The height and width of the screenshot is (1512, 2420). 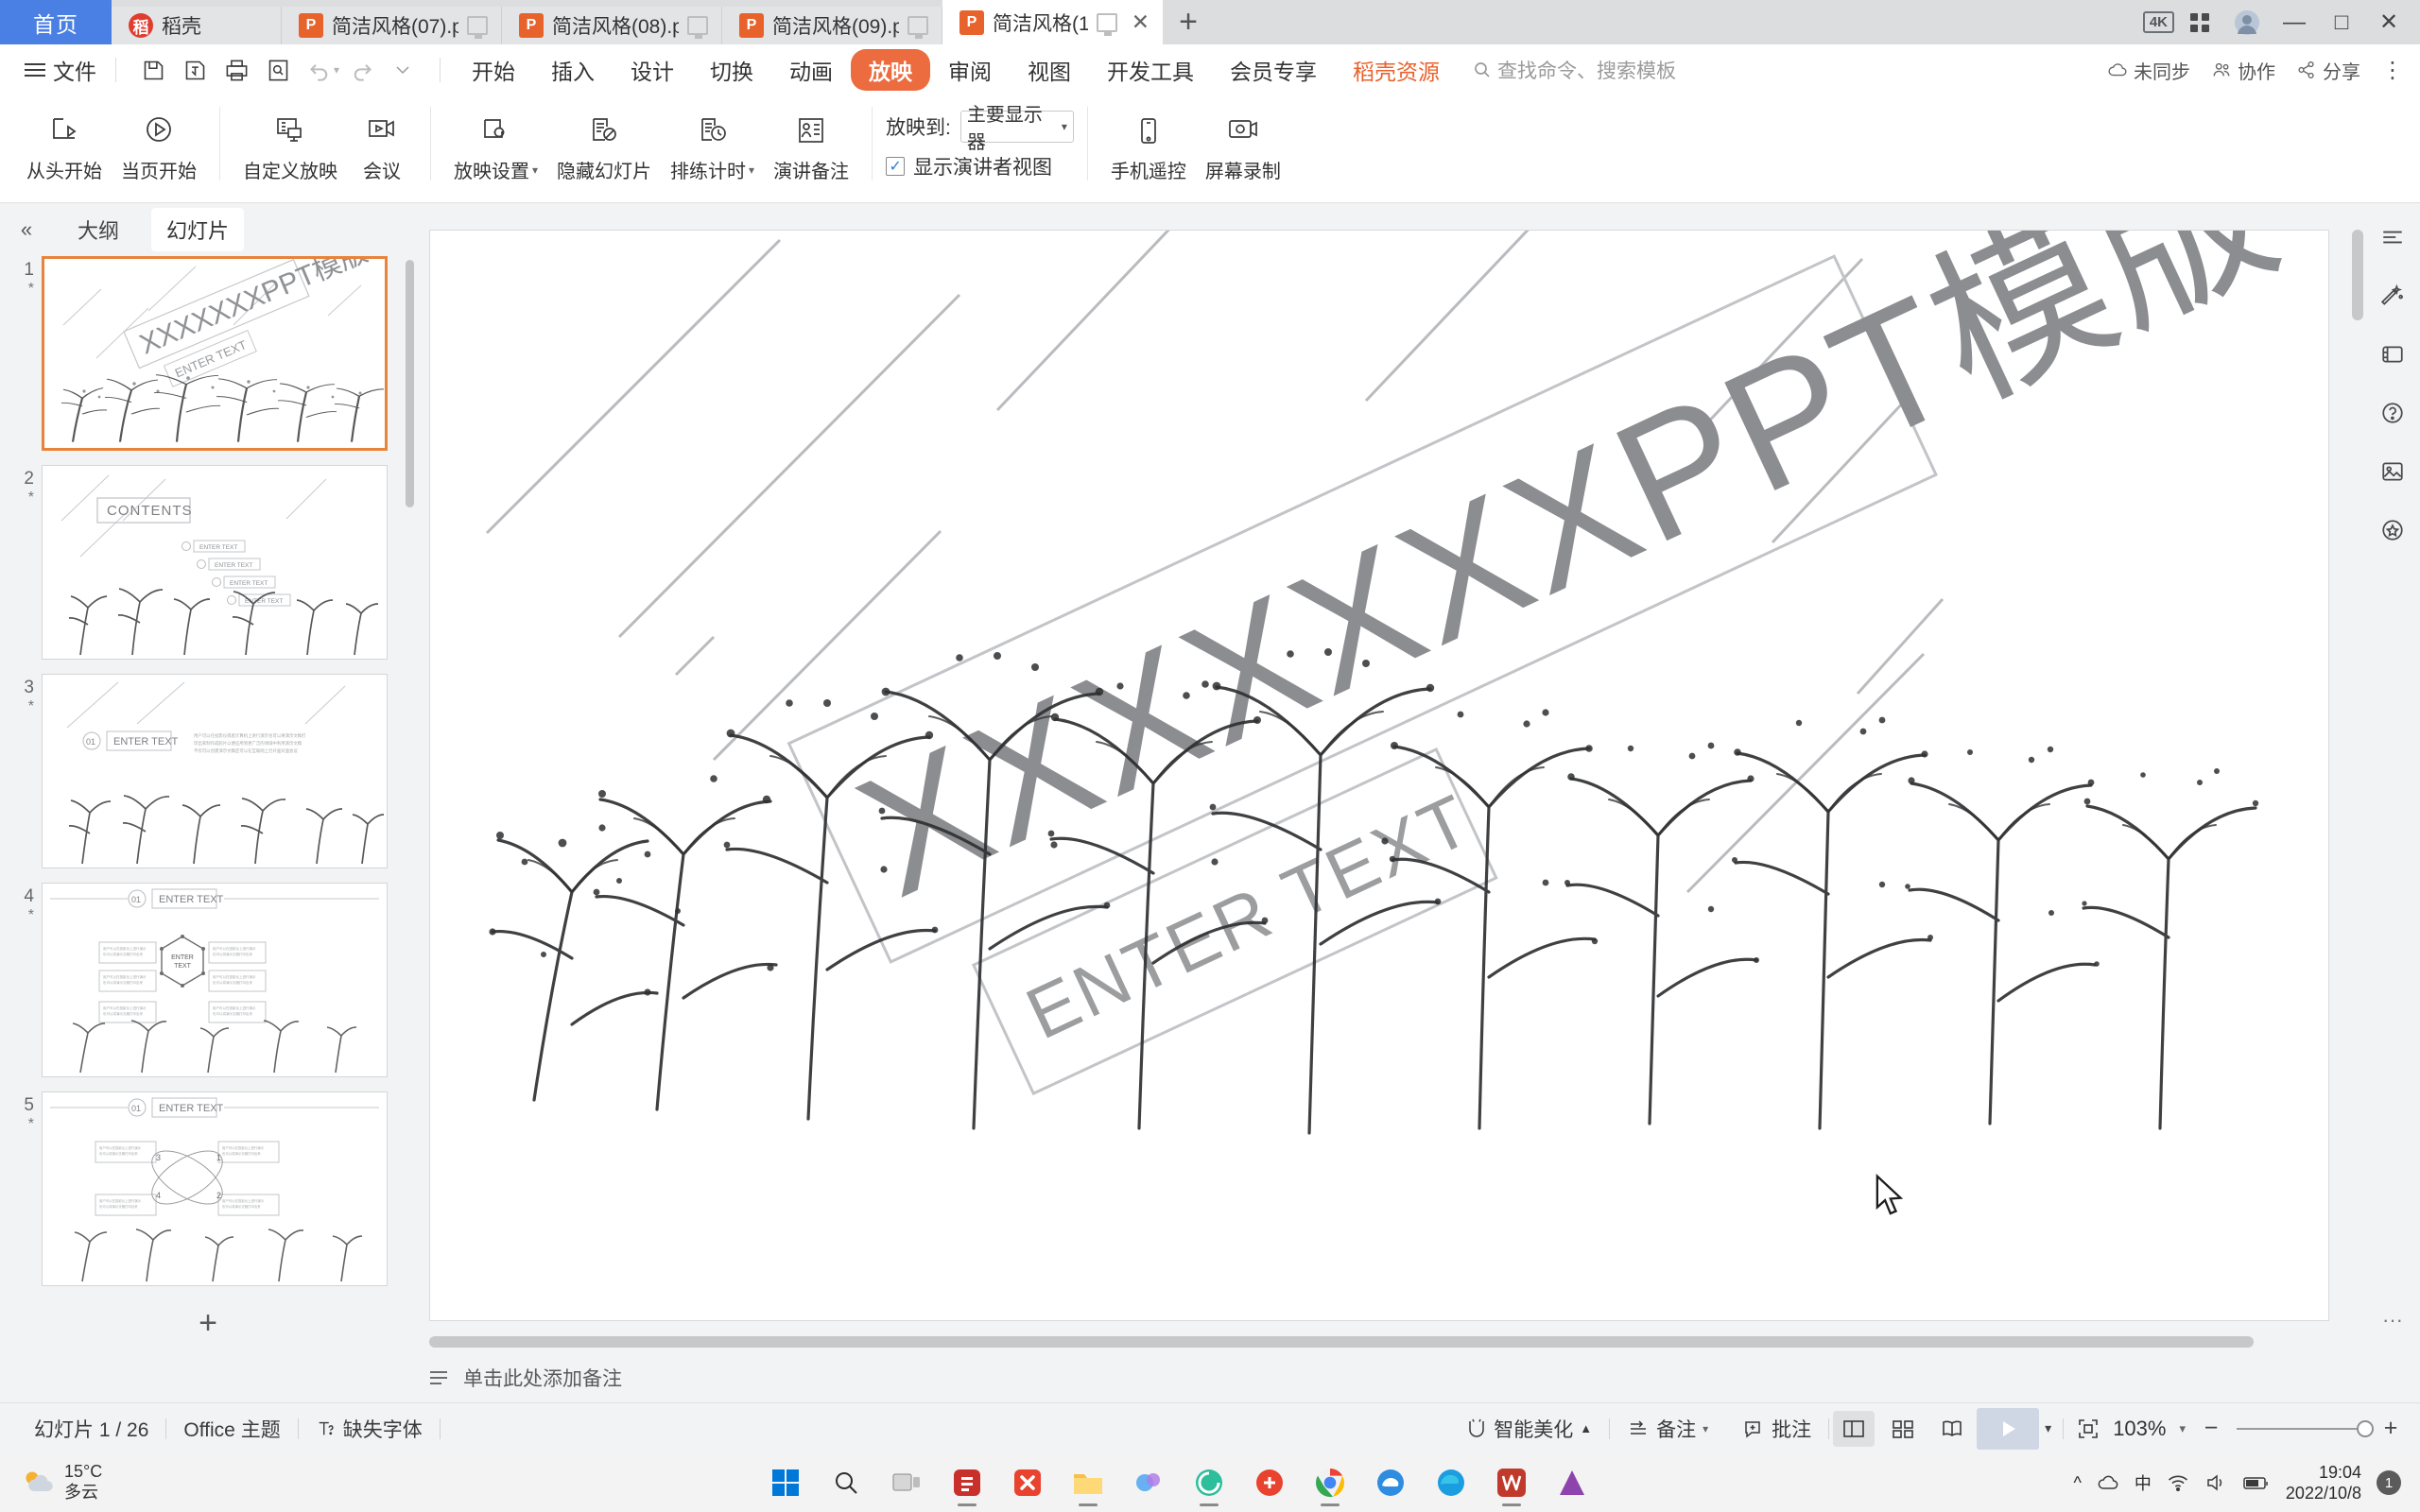 I want to click on file-explorer, so click(x=1089, y=1482).